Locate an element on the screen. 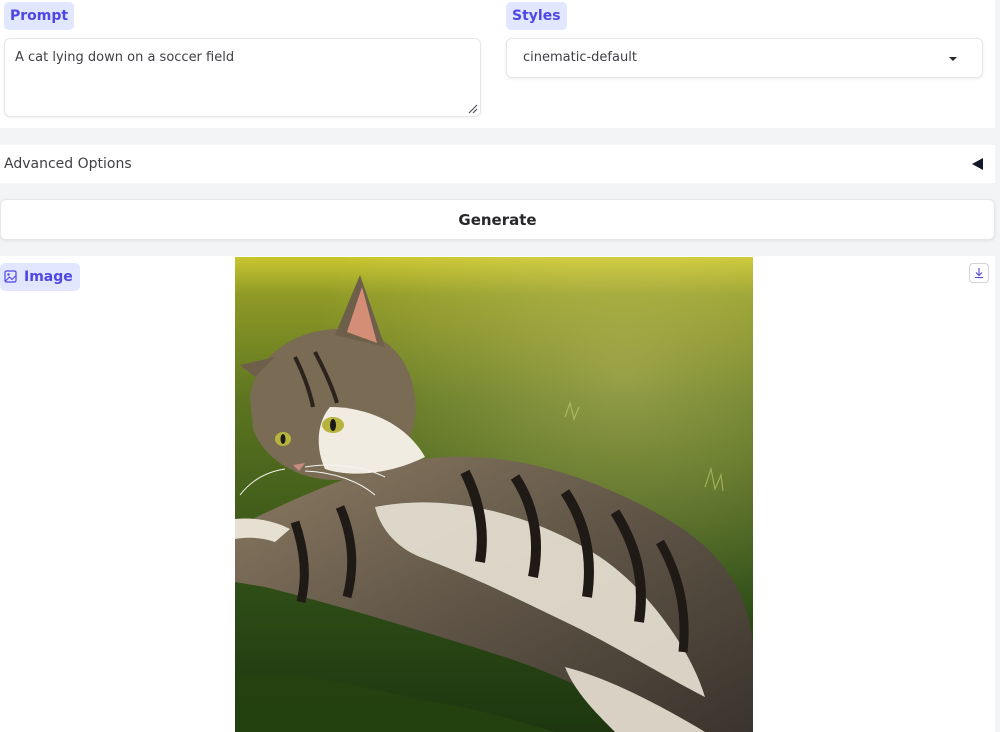 The height and width of the screenshot is (732, 1000). download-button is located at coordinates (979, 273).